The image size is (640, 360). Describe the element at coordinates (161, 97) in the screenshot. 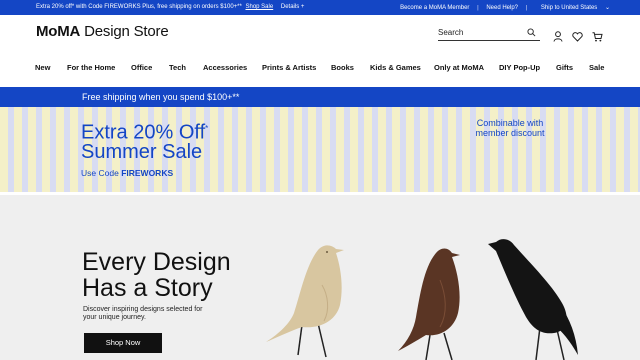

I see `free-shipping-text: Free shipping when you spend $100+**` at that location.